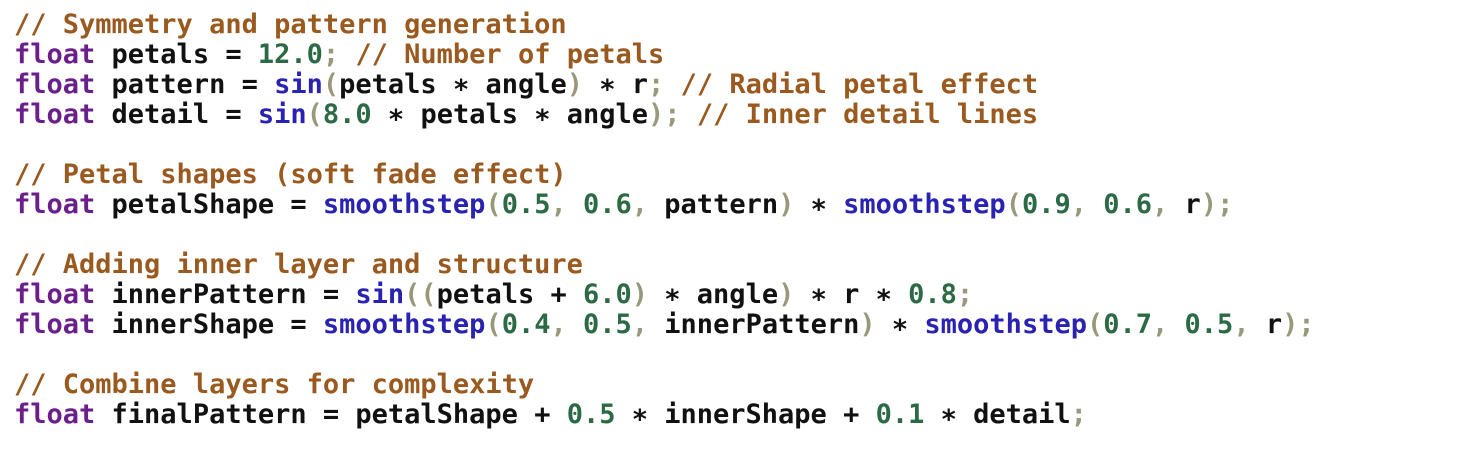  Describe the element at coordinates (746, 55) in the screenshot. I see `code-line: float petals = 12.0; // Number of petals` at that location.